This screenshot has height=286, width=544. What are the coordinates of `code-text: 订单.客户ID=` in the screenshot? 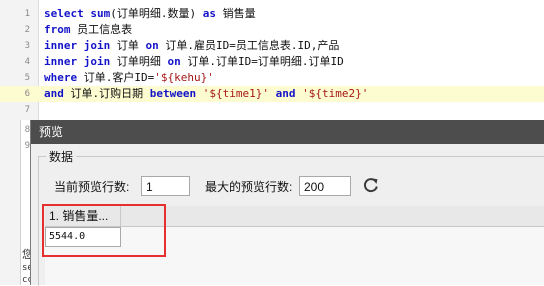 It's located at (119, 77).